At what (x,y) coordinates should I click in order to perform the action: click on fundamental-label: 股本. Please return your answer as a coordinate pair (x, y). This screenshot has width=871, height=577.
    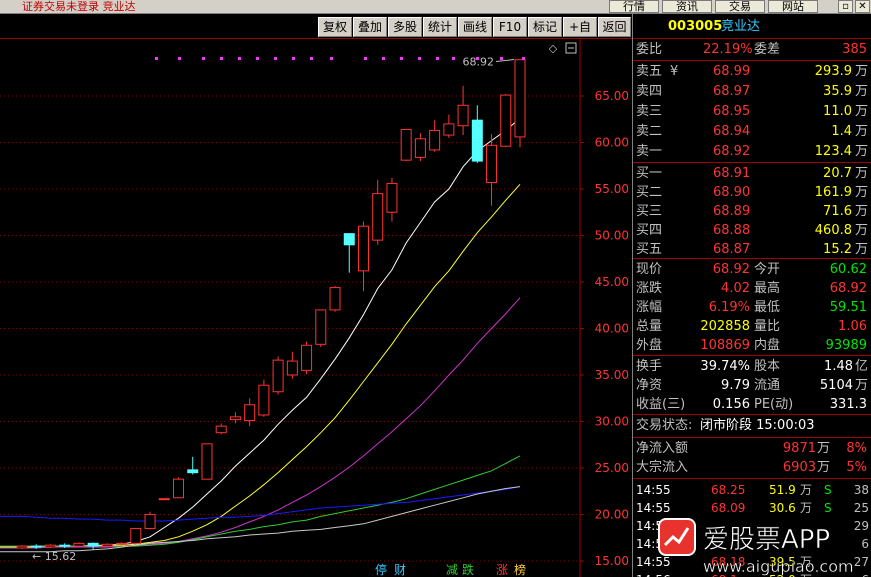
    Looking at the image, I should click on (767, 366).